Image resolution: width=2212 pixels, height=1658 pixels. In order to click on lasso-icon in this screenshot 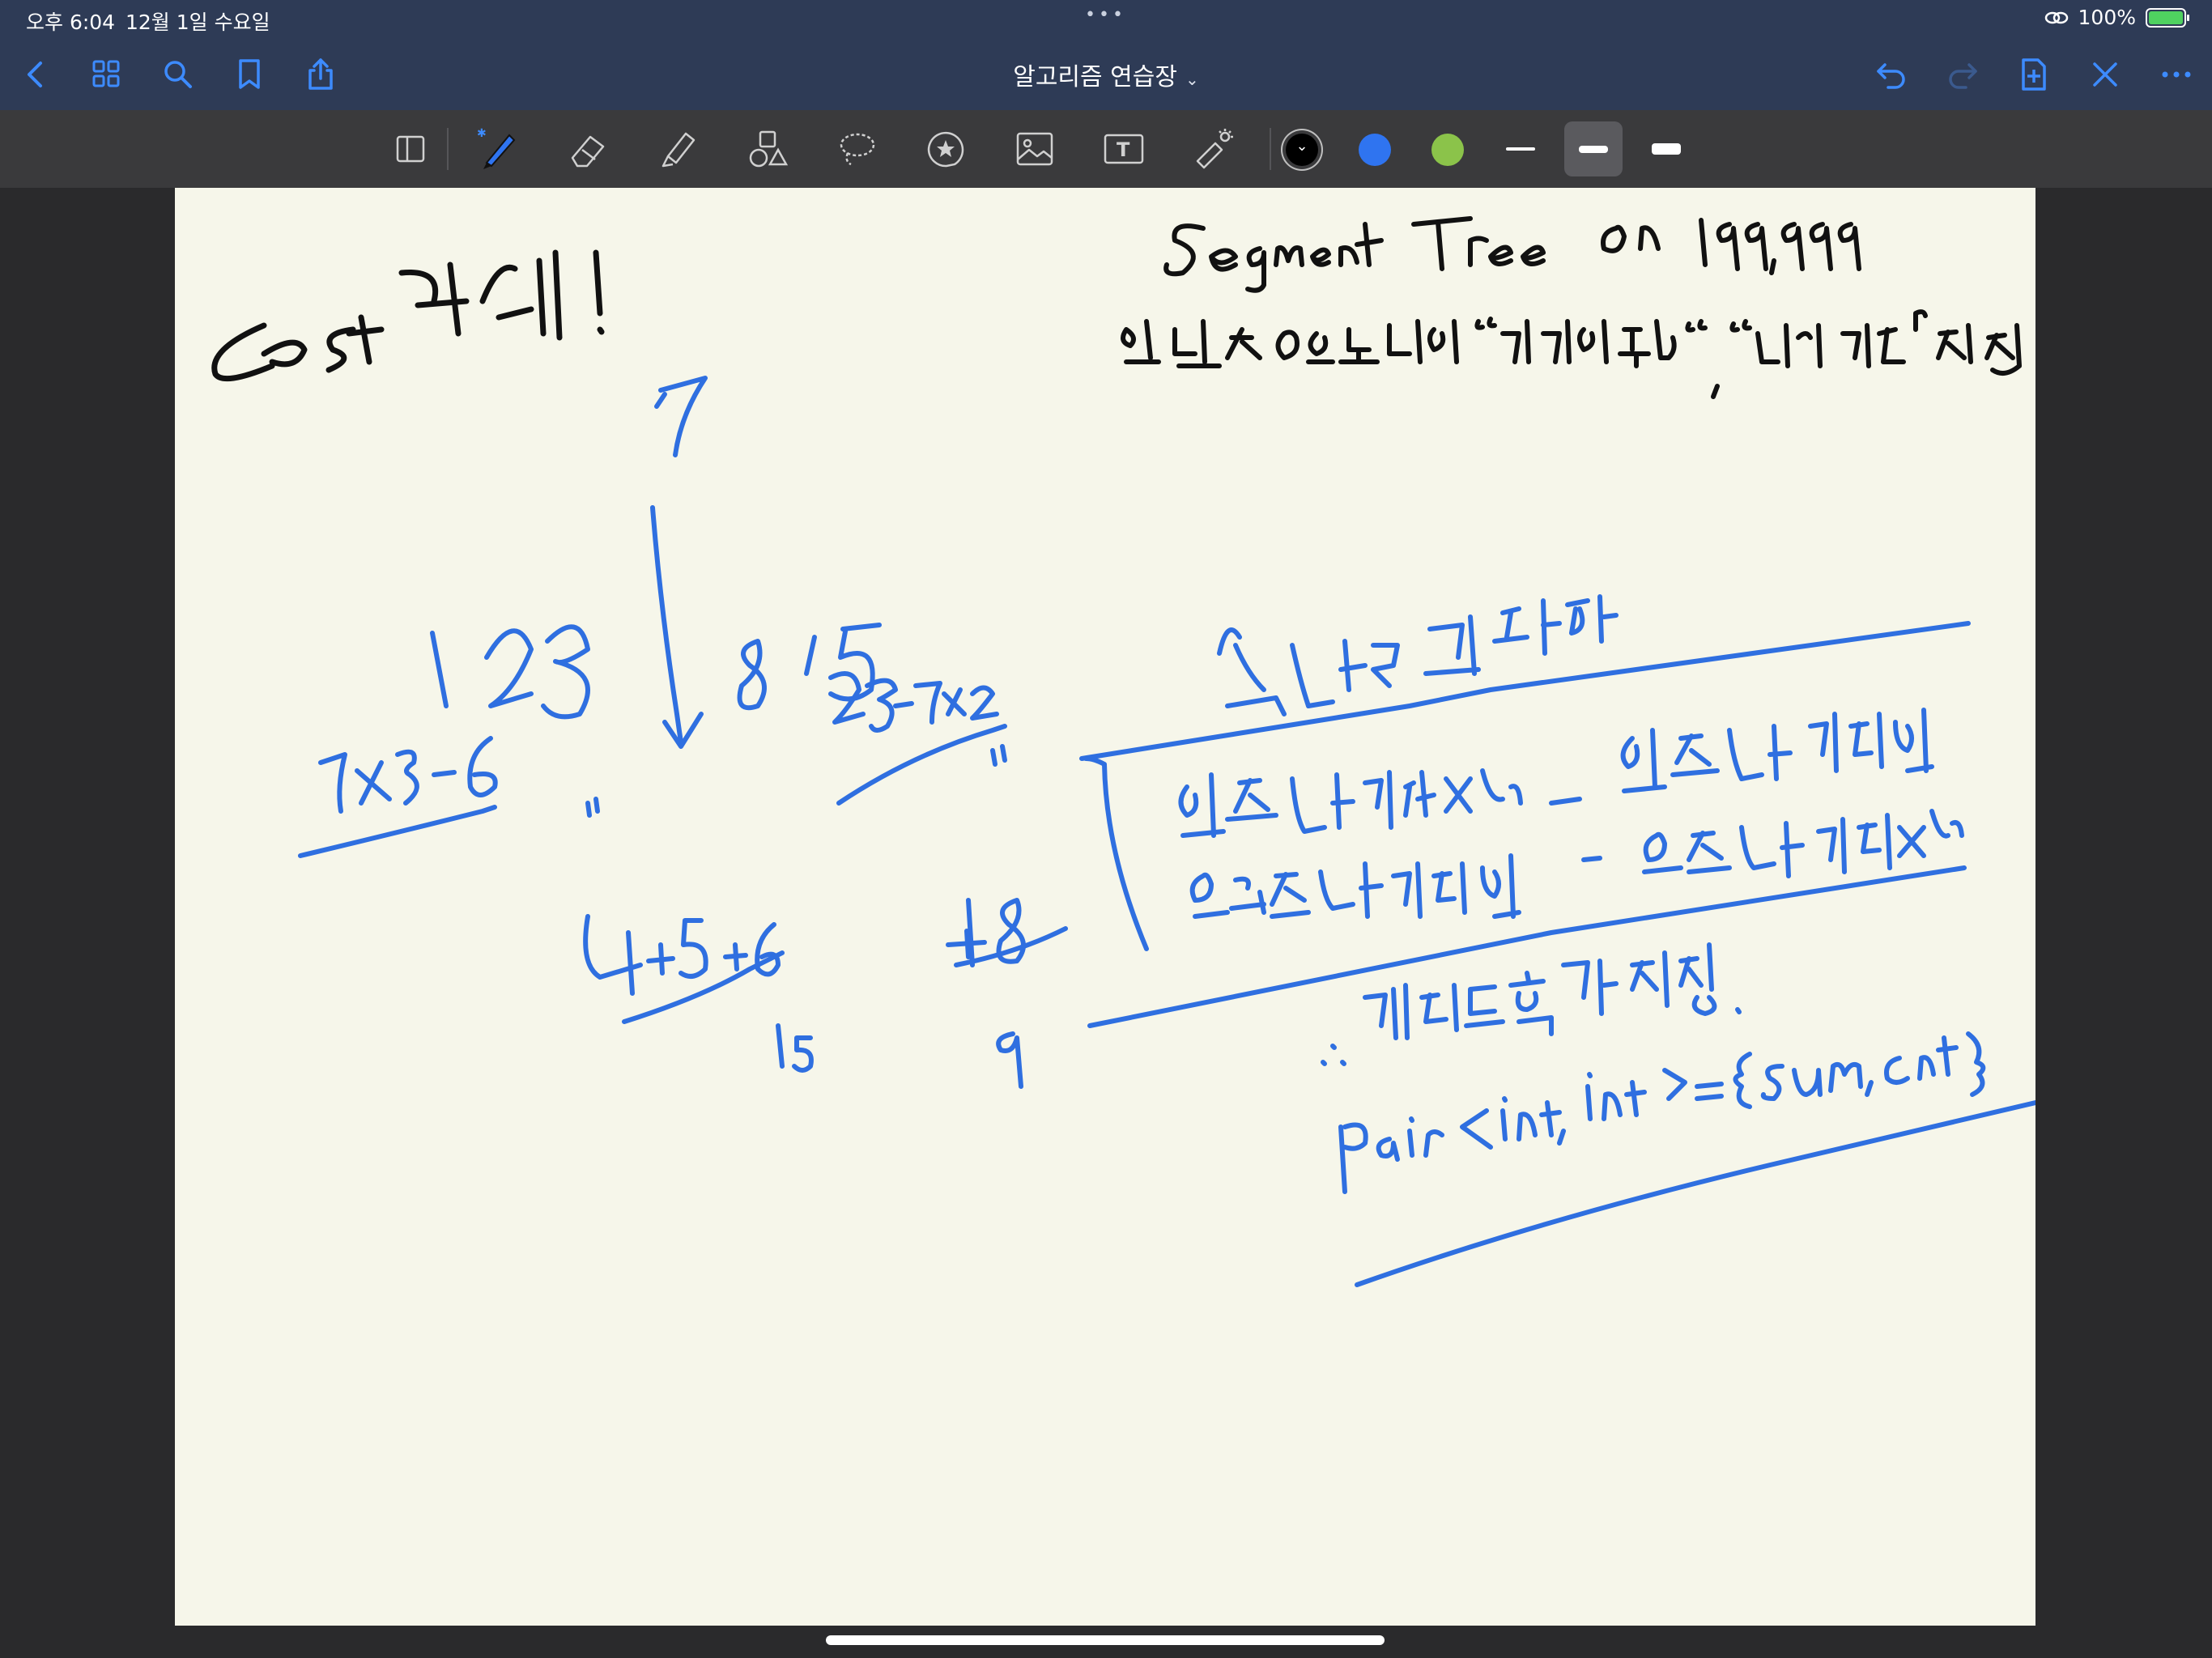, I will do `click(857, 148)`.